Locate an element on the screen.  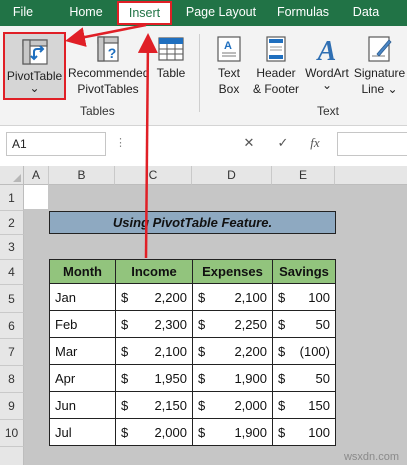
group-separator is located at coordinates (199, 73).